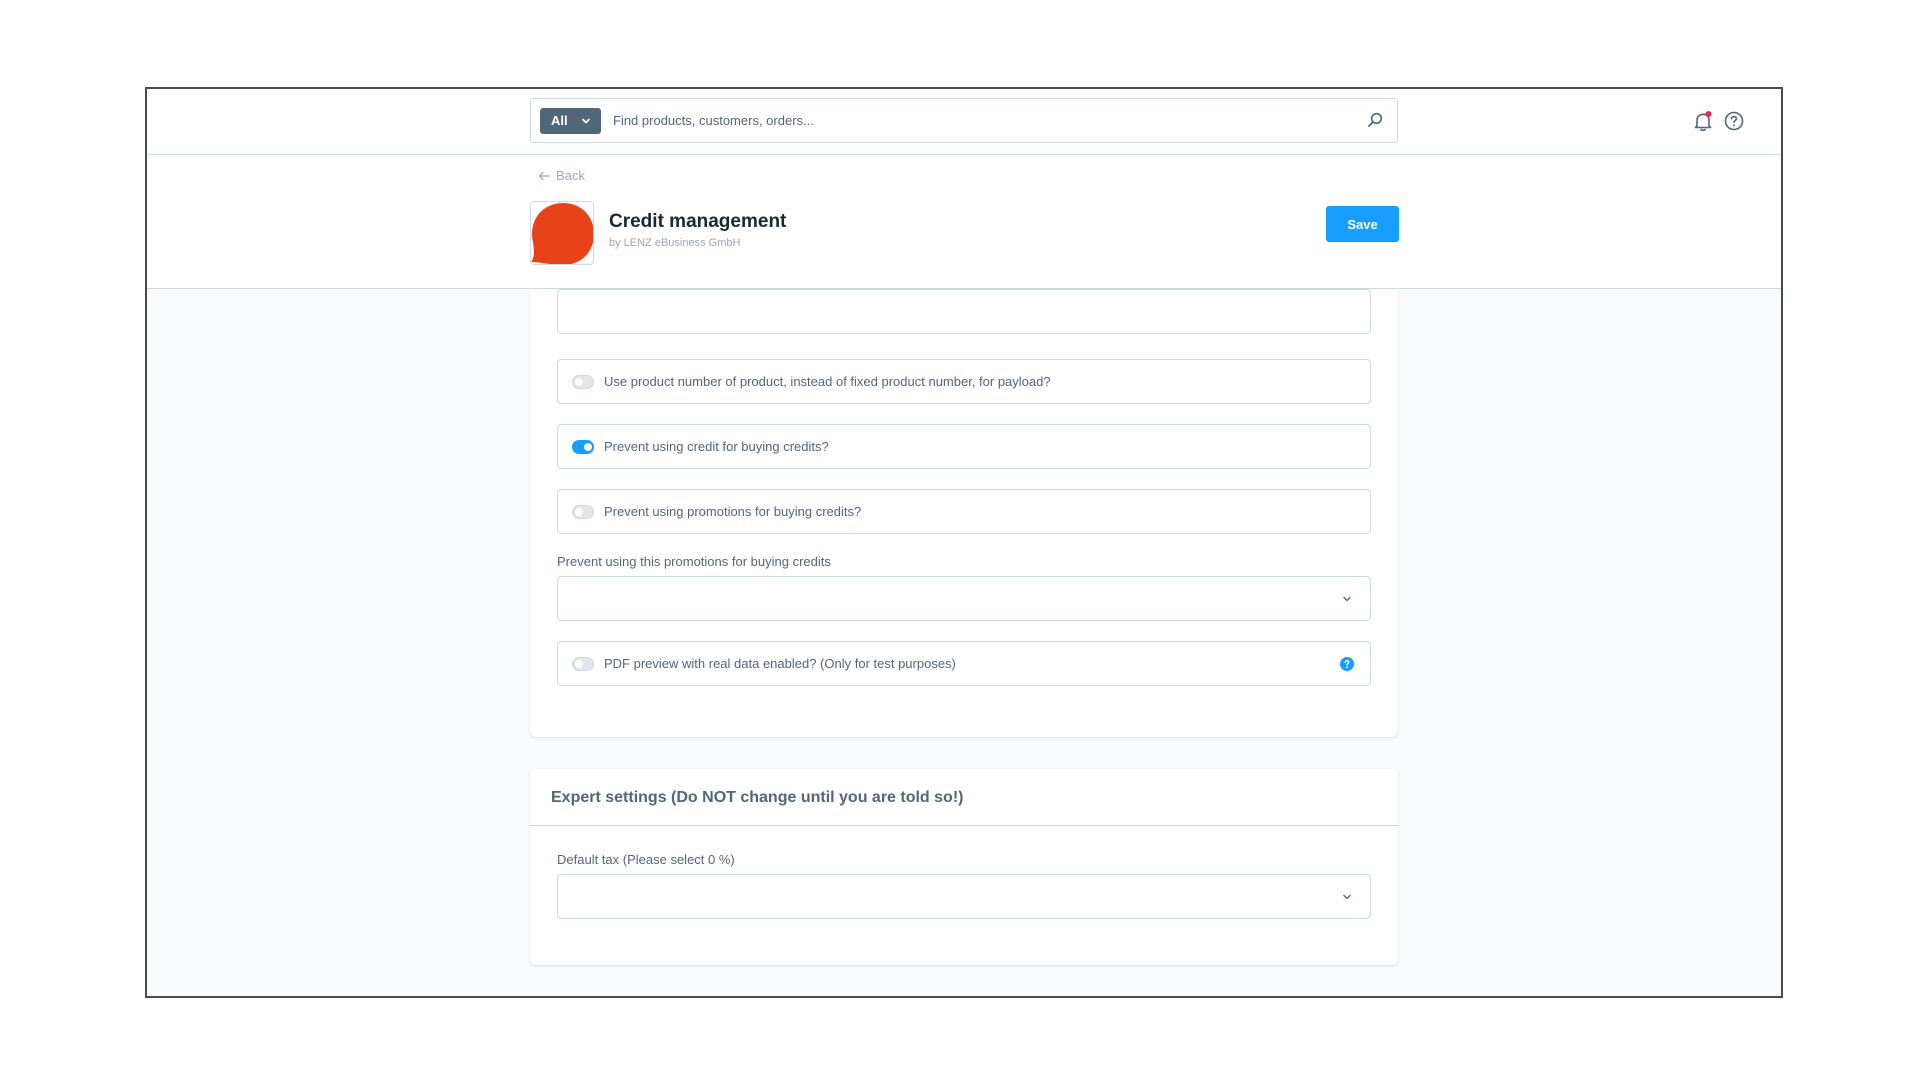 Image resolution: width=1920 pixels, height=1080 pixels. What do you see at coordinates (570, 175) in the screenshot?
I see `back-label: Back` at bounding box center [570, 175].